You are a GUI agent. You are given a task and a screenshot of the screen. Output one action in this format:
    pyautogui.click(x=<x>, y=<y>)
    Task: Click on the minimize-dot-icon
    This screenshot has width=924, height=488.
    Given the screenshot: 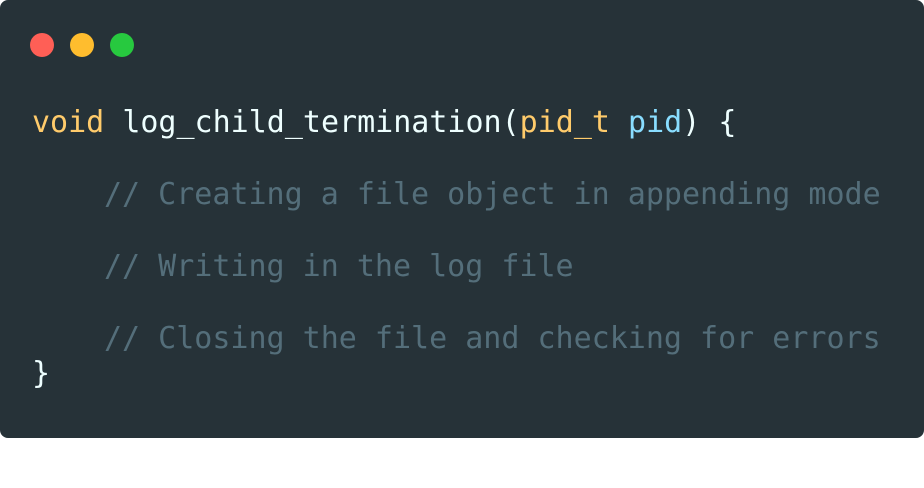 What is the action you would take?
    pyautogui.click(x=82, y=45)
    